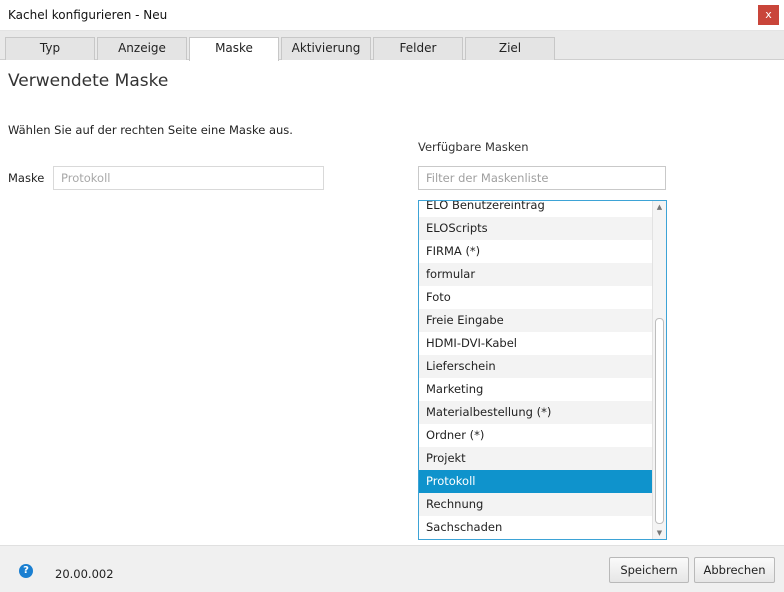 The height and width of the screenshot is (592, 784). What do you see at coordinates (659, 421) in the screenshot?
I see `scrollbar-thumb` at bounding box center [659, 421].